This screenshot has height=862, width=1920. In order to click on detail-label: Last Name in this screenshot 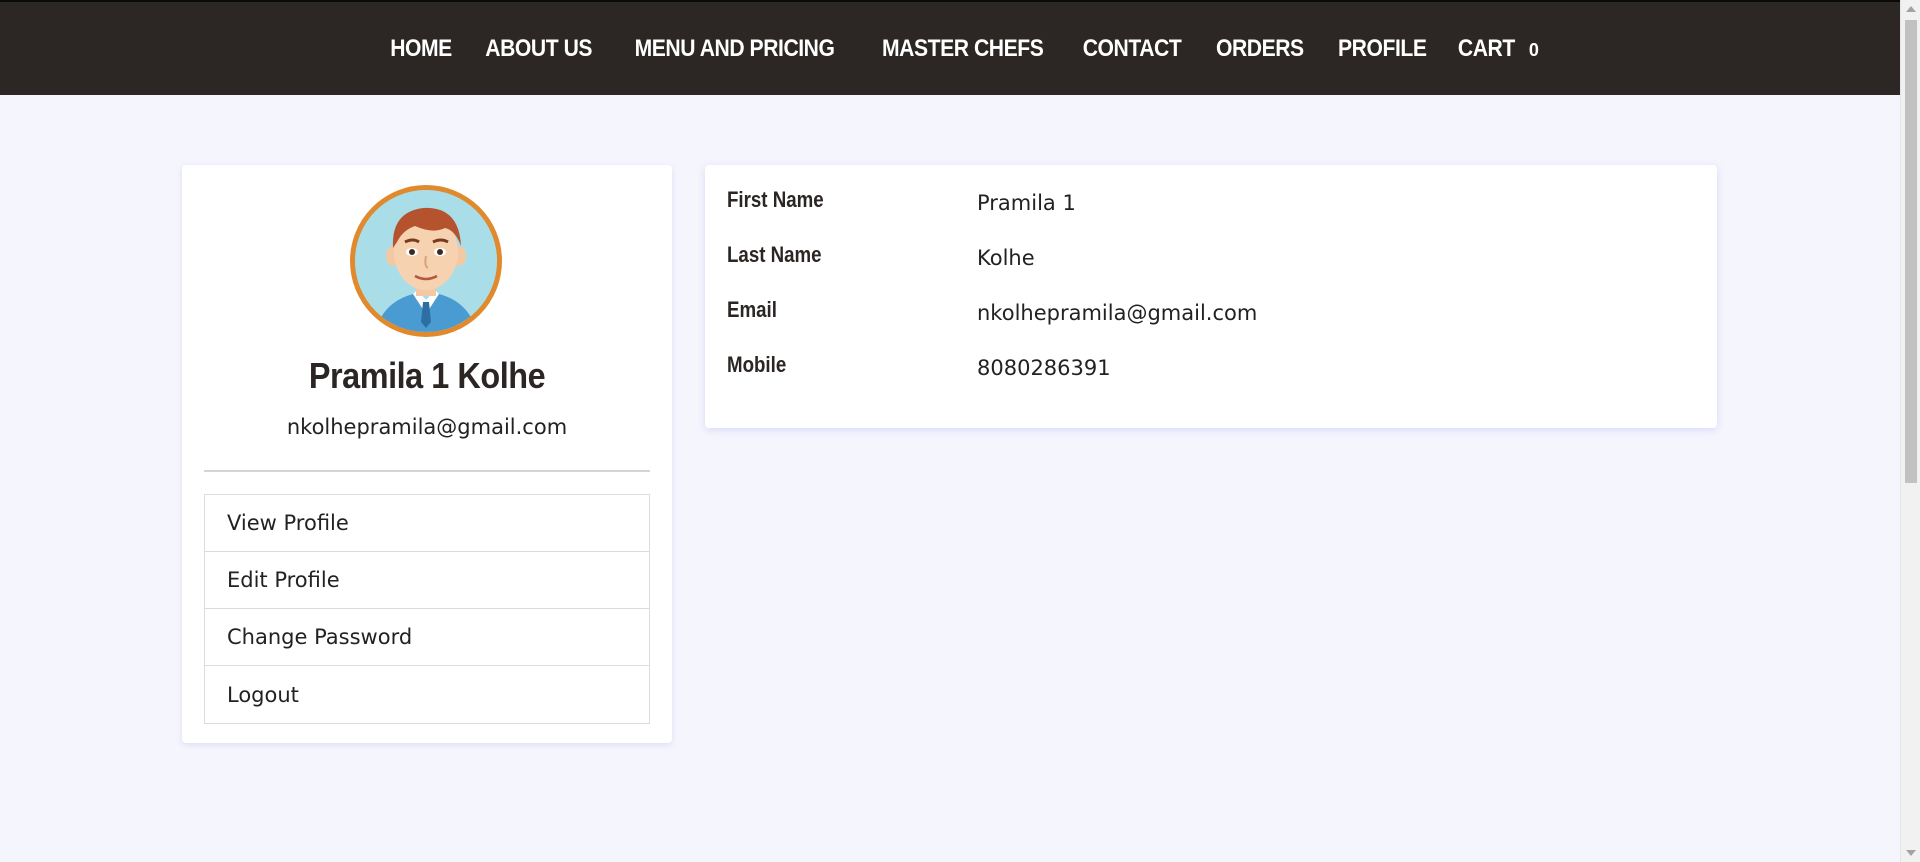, I will do `click(774, 254)`.